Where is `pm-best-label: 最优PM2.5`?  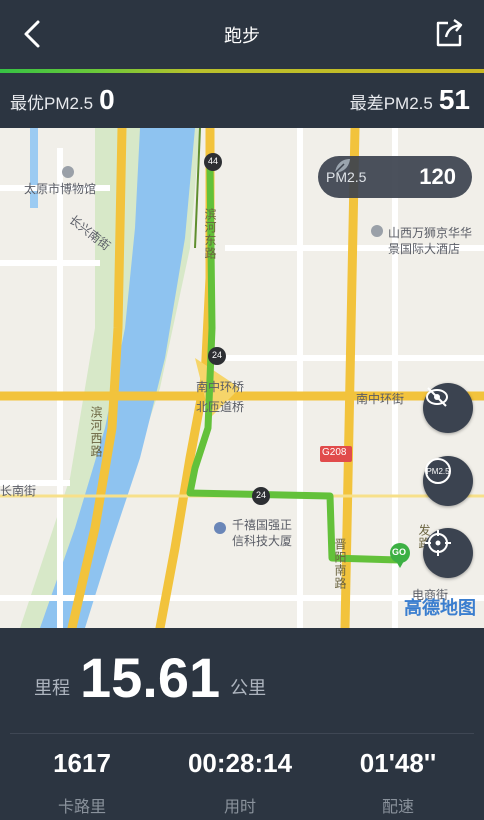
pm-best-label: 最优PM2.5 is located at coordinates (52, 103).